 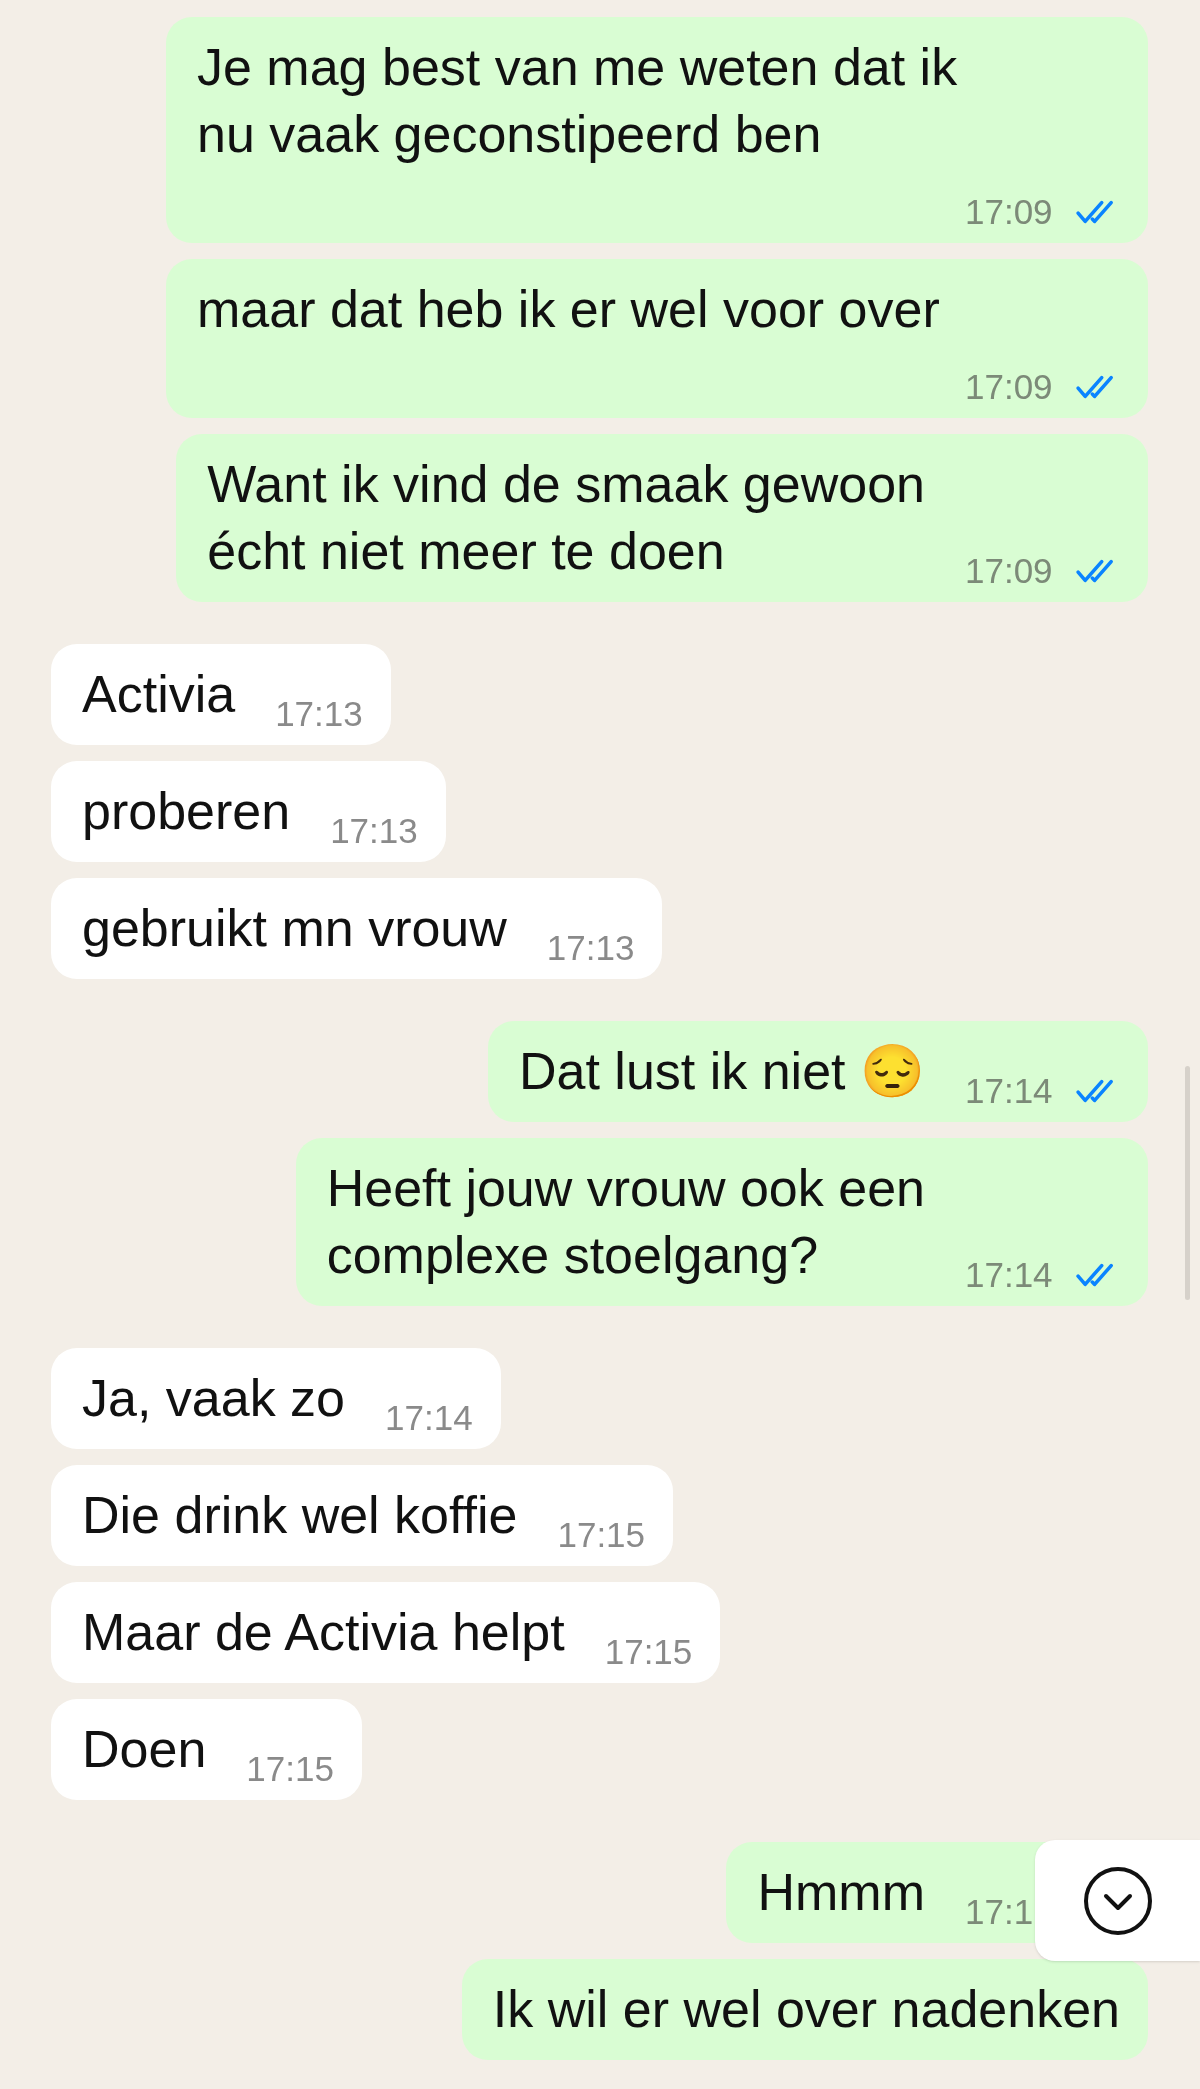 What do you see at coordinates (577, 101) in the screenshot?
I see `message-text: Je mag best van me weten dat ik nu vaak geconstipeerd ben` at bounding box center [577, 101].